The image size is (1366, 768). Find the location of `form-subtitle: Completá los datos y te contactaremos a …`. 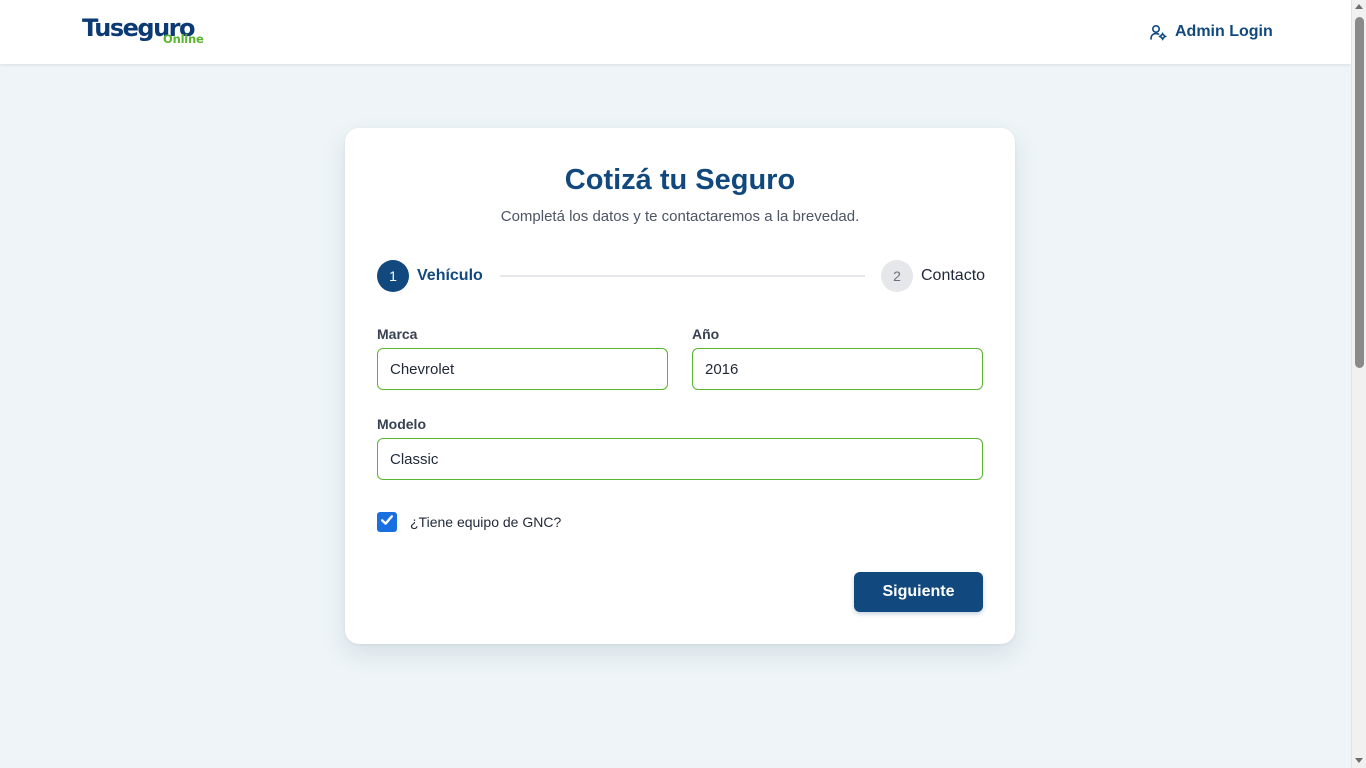

form-subtitle: Completá los datos y te contactaremos a … is located at coordinates (680, 216).